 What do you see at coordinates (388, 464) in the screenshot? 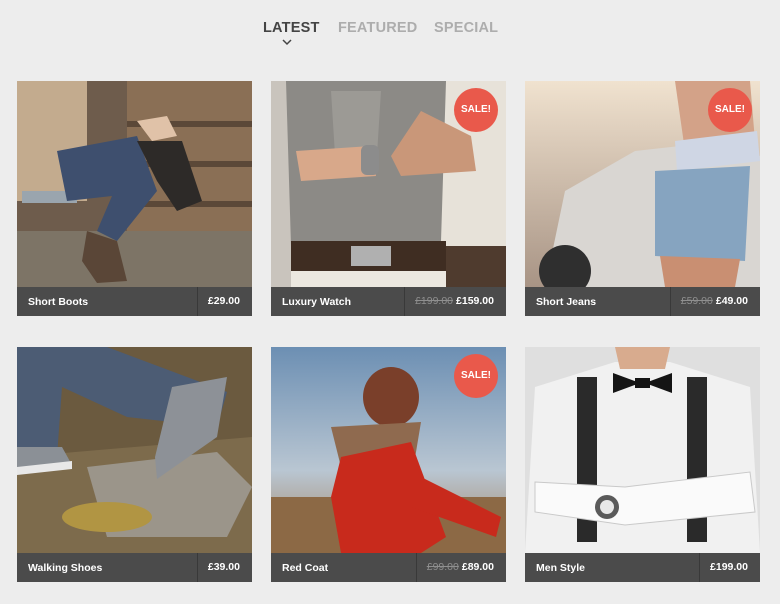
I see `product-card-red-coat: SALE! Red Coat £99.00 £89.00` at bounding box center [388, 464].